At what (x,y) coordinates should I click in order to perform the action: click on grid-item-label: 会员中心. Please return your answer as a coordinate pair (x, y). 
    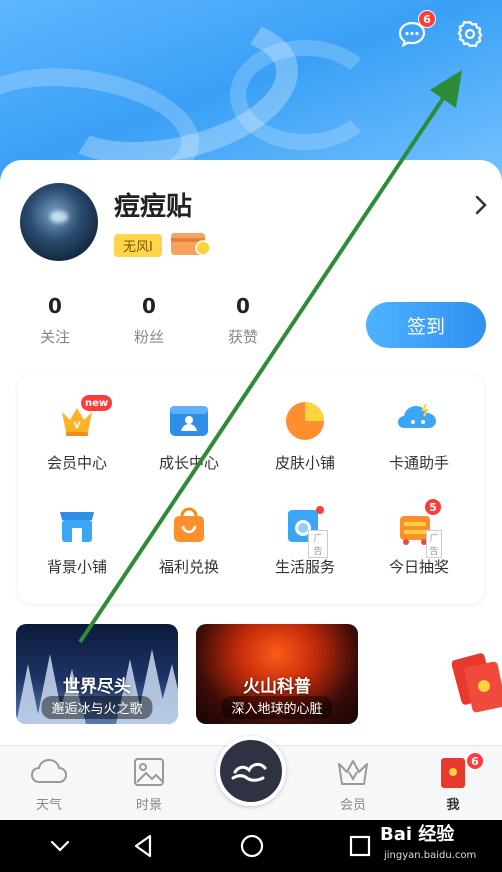
    Looking at the image, I should click on (76, 463).